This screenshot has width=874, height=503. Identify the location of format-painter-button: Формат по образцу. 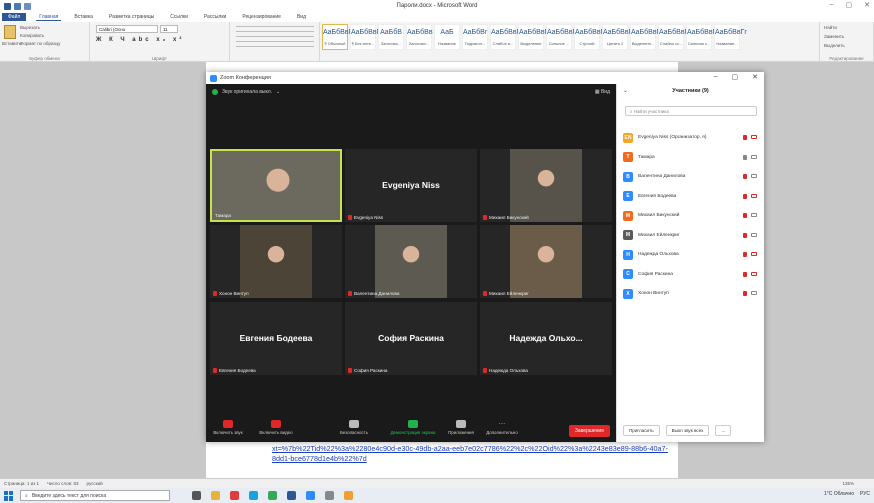
(40, 43).